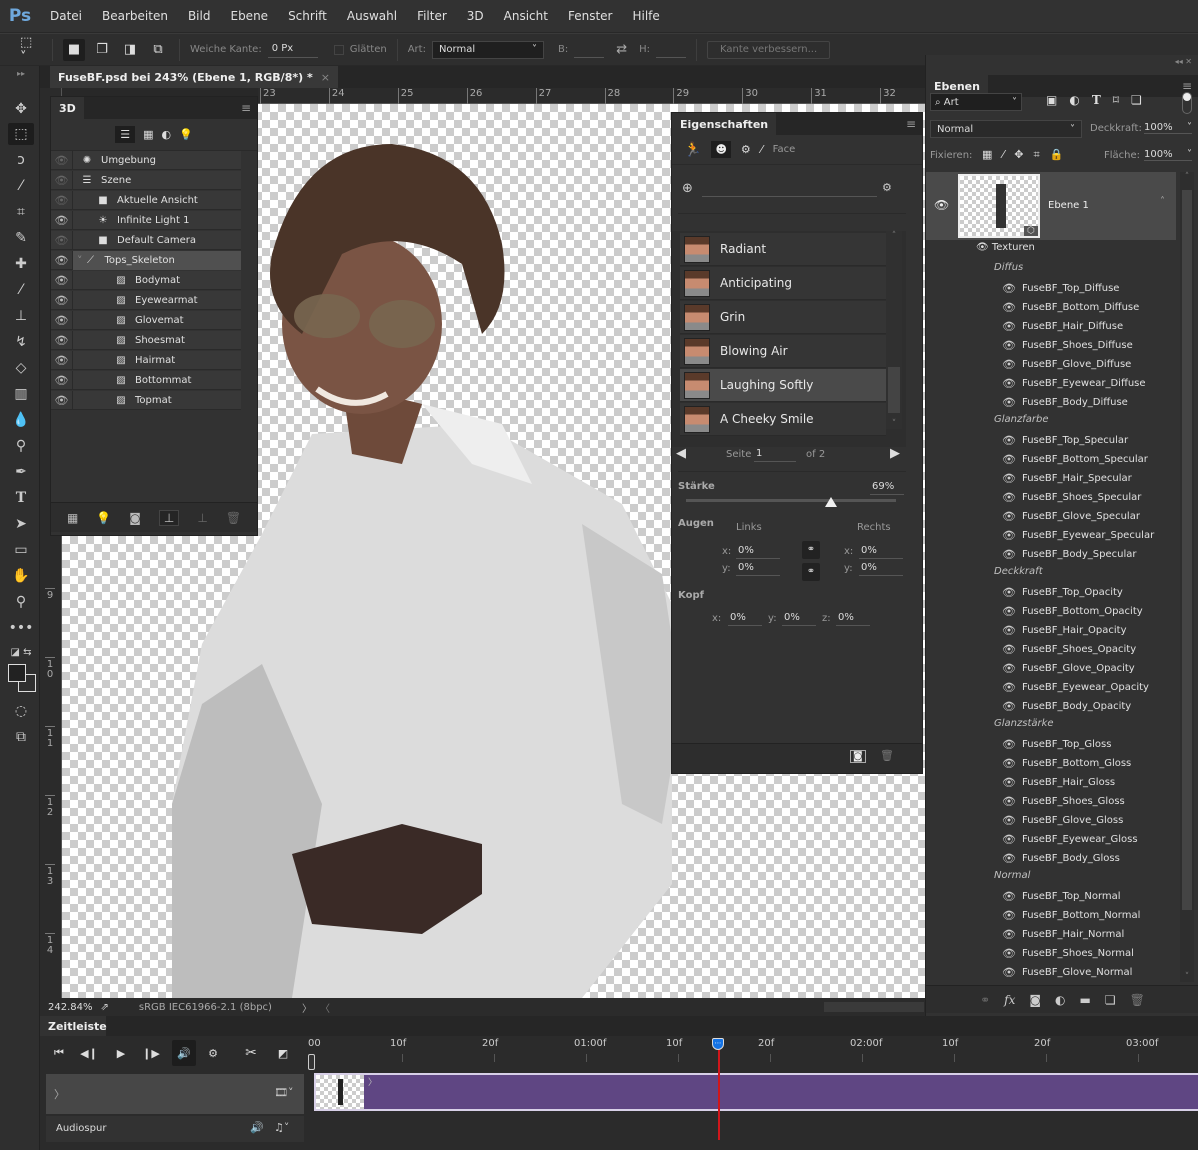 The image size is (1198, 1150). Describe the element at coordinates (752, 1049) in the screenshot. I see `timeline-ruler: 00 10f 20f 01:00f 10f 20f 02:00f 10f 20f 03:00f` at that location.